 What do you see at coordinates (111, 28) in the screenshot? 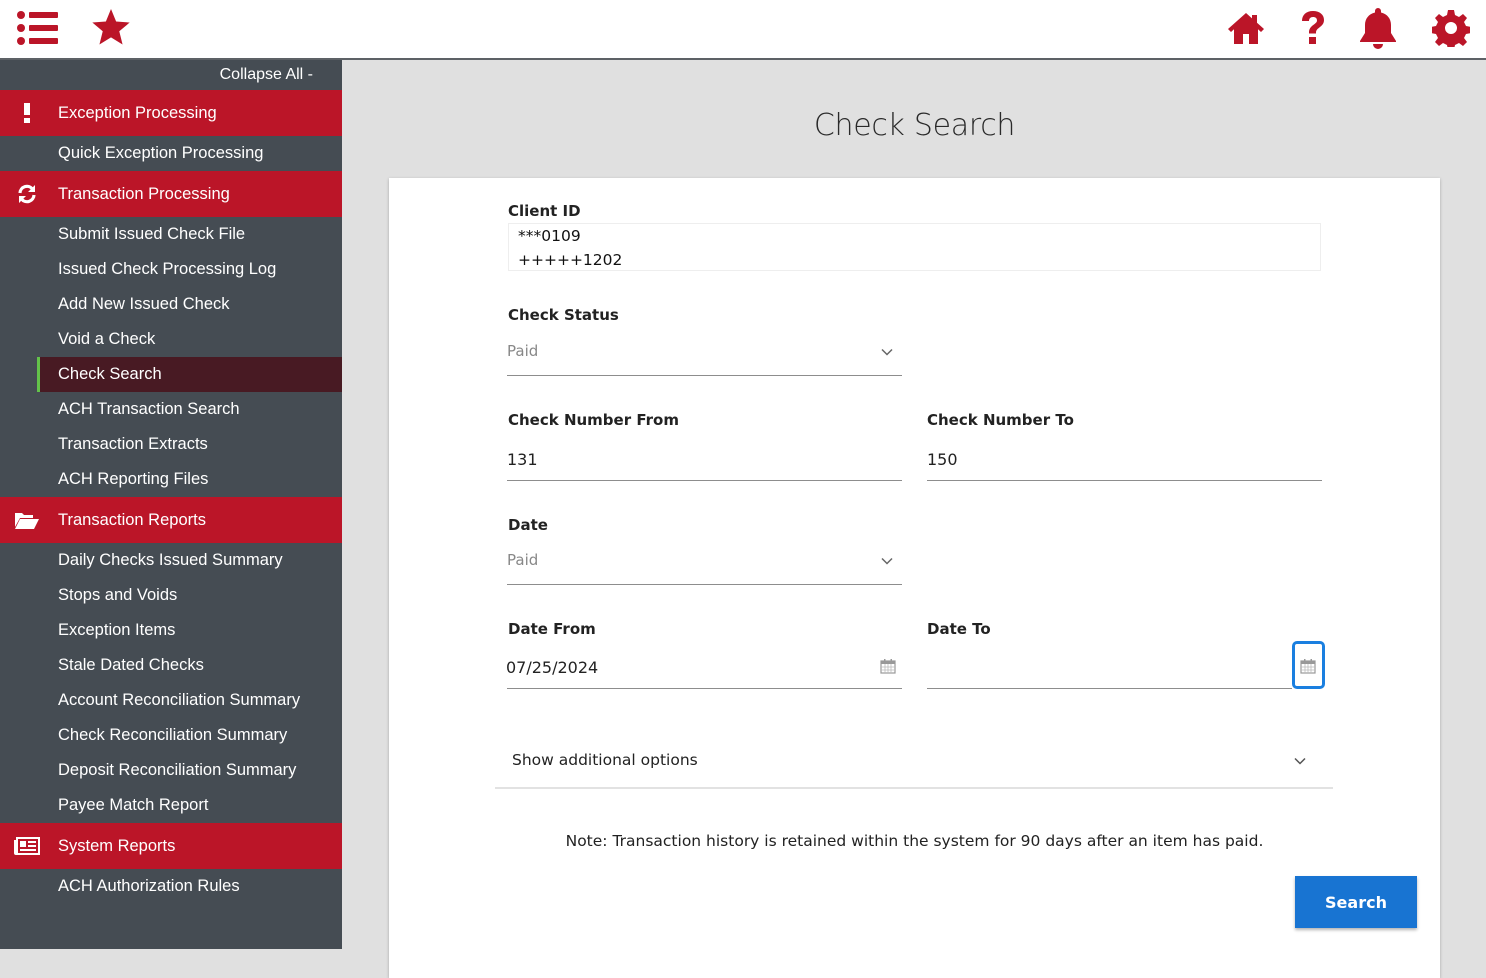
I see `star-favorites-icon` at bounding box center [111, 28].